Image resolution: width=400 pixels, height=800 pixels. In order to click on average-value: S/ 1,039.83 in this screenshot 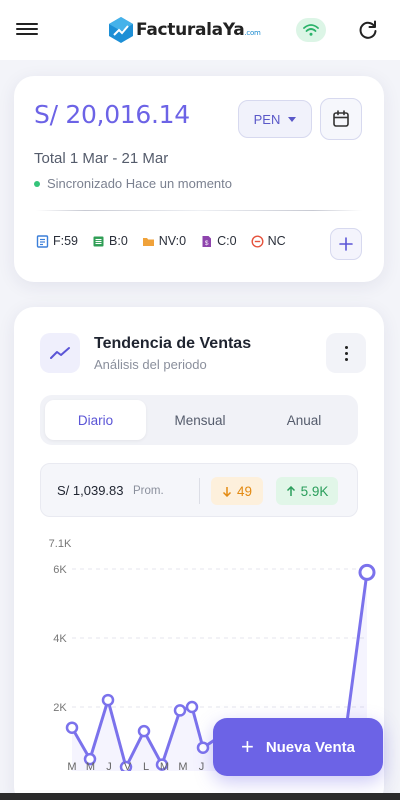, I will do `click(90, 490)`.